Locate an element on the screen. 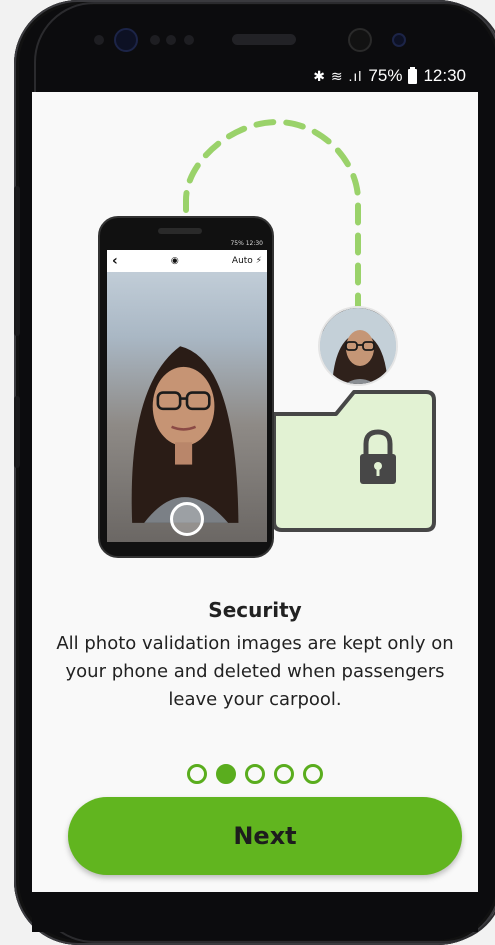  page-dot-2-active is located at coordinates (226, 774).